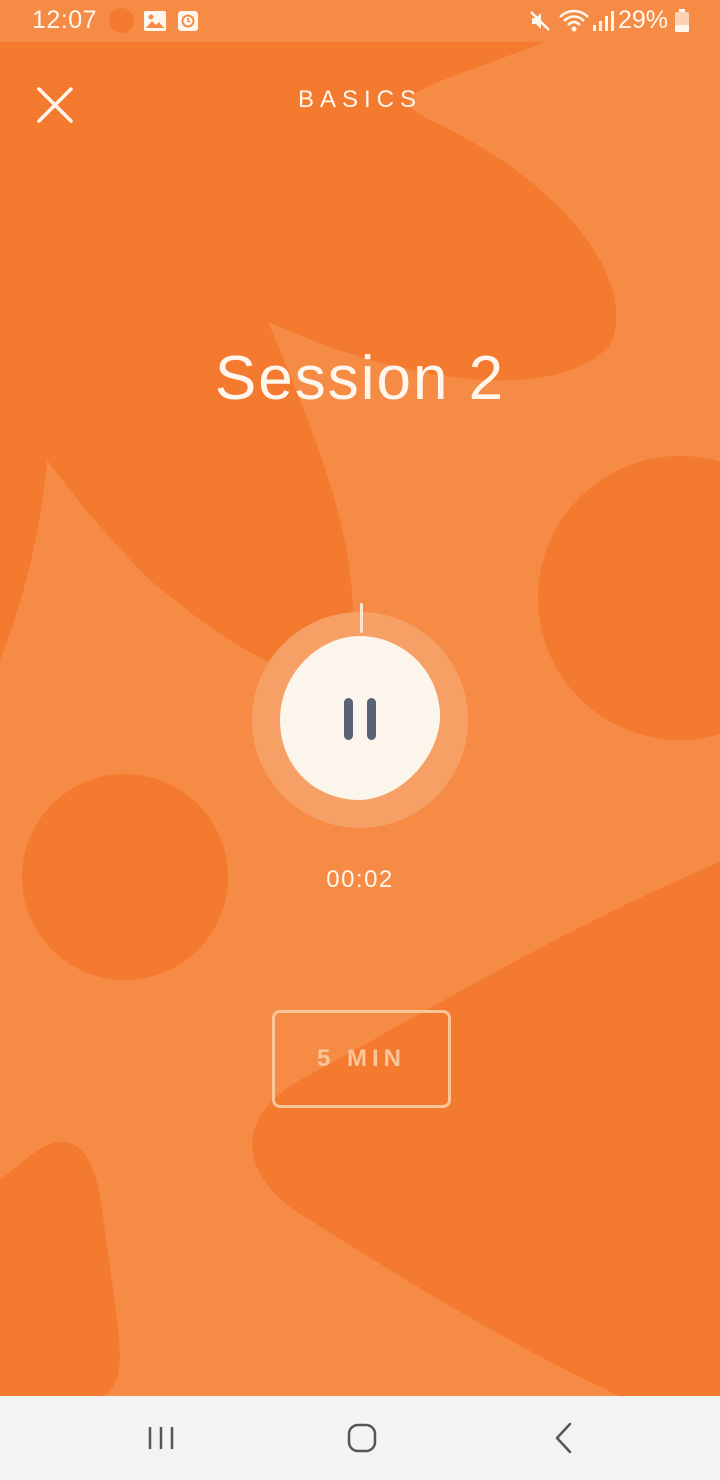 The width and height of the screenshot is (720, 1480). Describe the element at coordinates (360, 99) in the screenshot. I see `header-title: BASICS` at that location.